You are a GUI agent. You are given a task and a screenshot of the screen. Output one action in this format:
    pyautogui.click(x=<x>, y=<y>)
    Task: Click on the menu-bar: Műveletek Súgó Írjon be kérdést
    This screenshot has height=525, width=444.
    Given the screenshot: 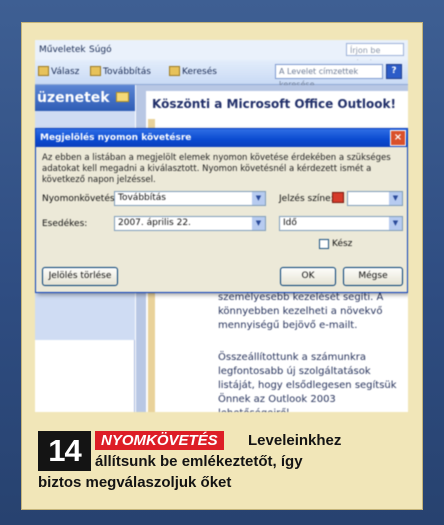 What is the action you would take?
    pyautogui.click(x=221, y=54)
    